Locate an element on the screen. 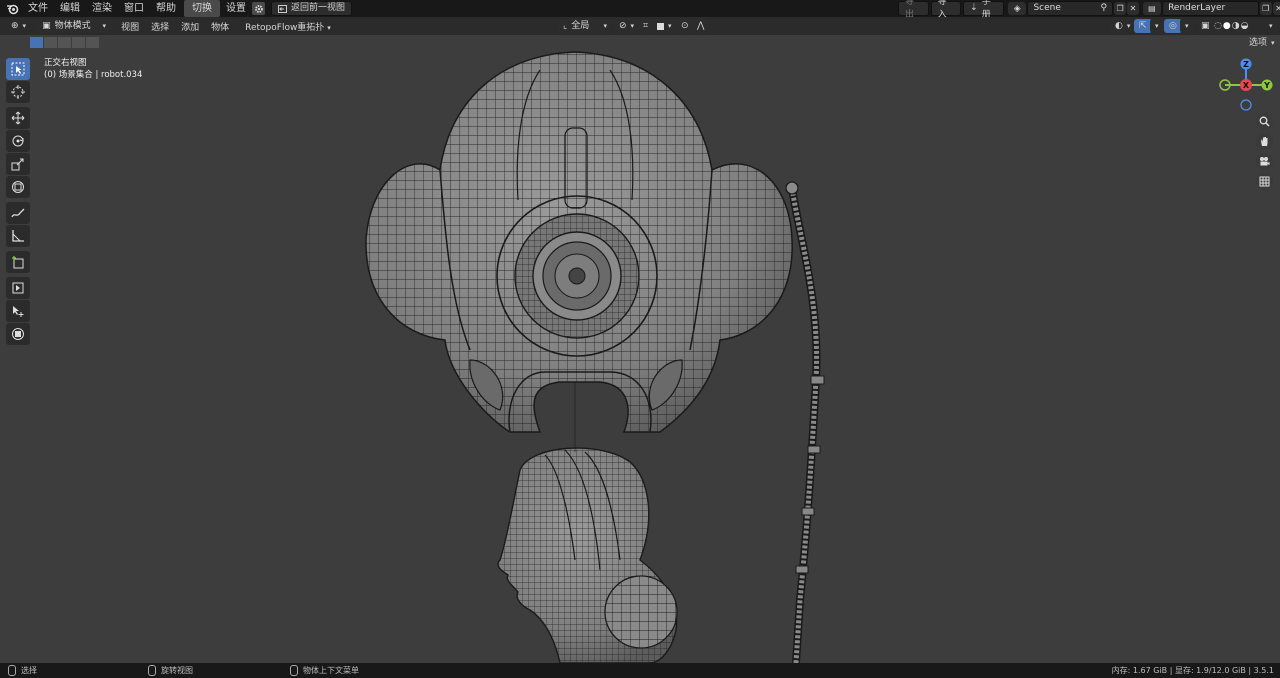 Image resolution: width=1280 pixels, height=678 pixels. rotate-tool is located at coordinates (18, 141).